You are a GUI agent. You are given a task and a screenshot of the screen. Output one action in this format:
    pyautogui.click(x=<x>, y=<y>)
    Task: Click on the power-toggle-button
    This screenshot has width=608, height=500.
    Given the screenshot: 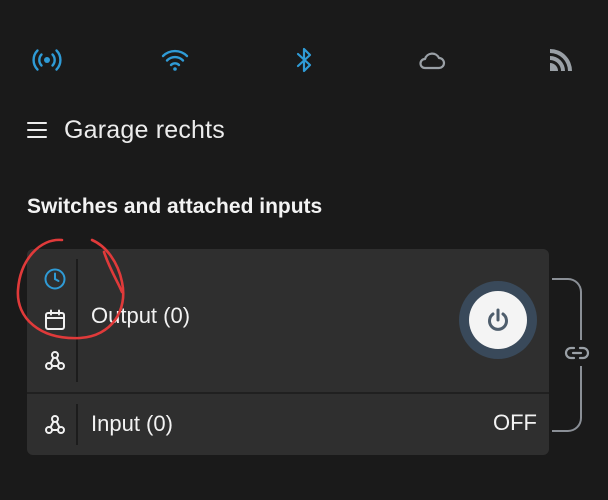 What is the action you would take?
    pyautogui.click(x=498, y=320)
    